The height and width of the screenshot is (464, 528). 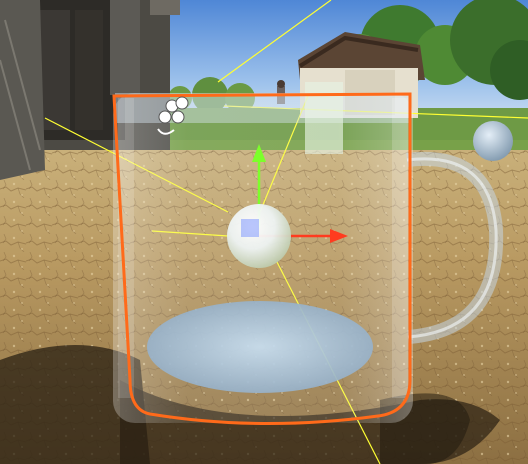 What do you see at coordinates (493, 141) in the screenshot?
I see `reflection-probe-sphere` at bounding box center [493, 141].